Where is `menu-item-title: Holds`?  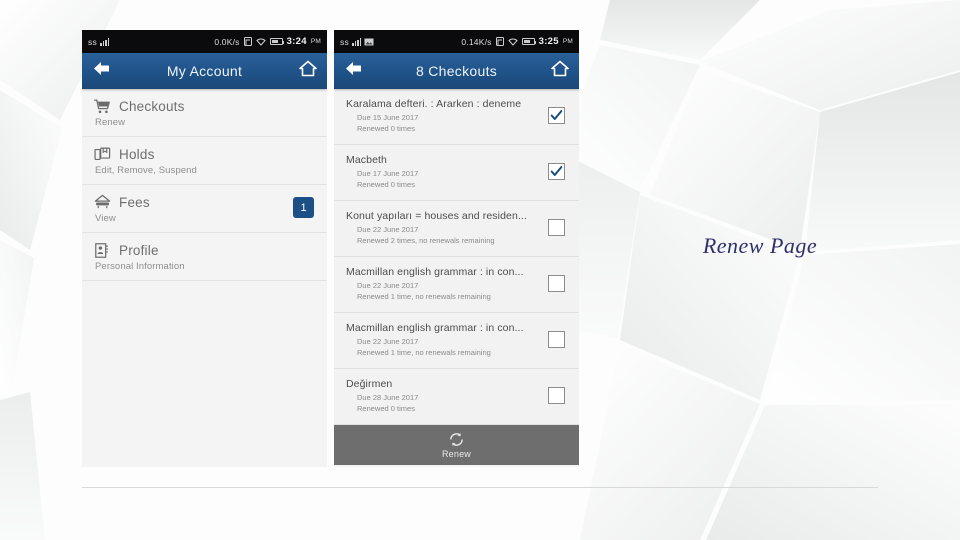
menu-item-title: Holds is located at coordinates (137, 154).